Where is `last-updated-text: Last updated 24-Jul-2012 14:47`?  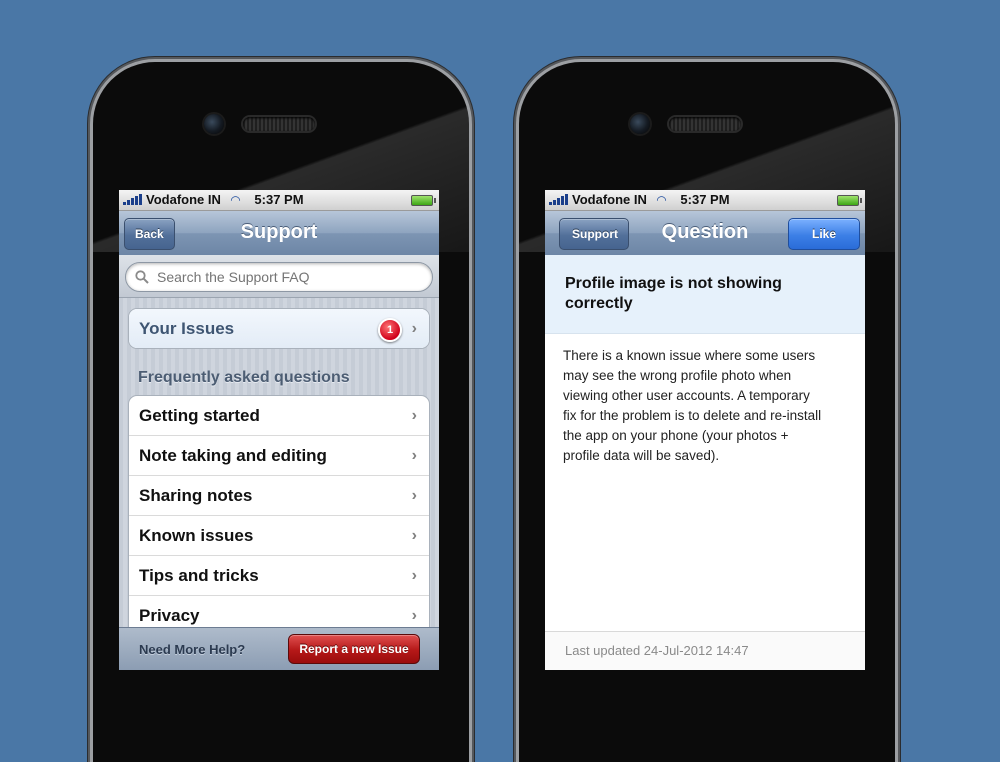
last-updated-text: Last updated 24-Jul-2012 14:47 is located at coordinates (657, 650).